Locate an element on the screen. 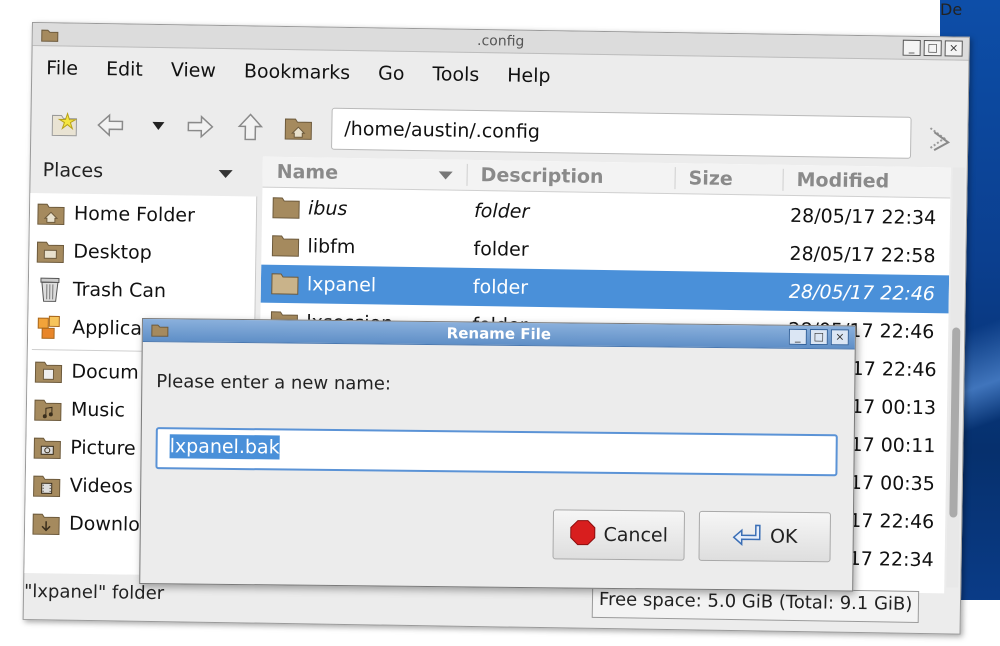 This screenshot has height=646, width=1000. sidebar-item-label: Videos is located at coordinates (101, 486).